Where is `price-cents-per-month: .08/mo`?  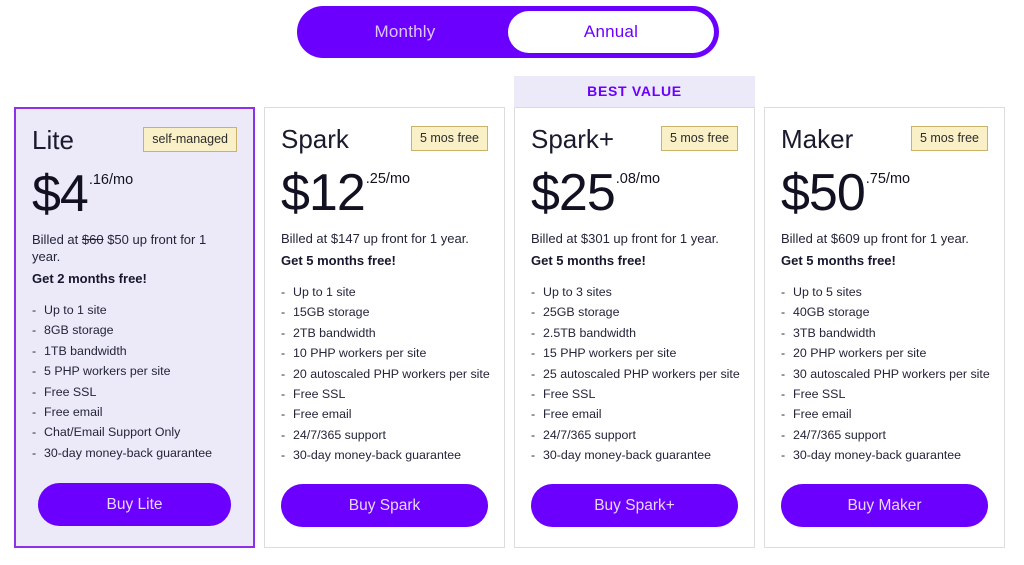 price-cents-per-month: .08/mo is located at coordinates (638, 179).